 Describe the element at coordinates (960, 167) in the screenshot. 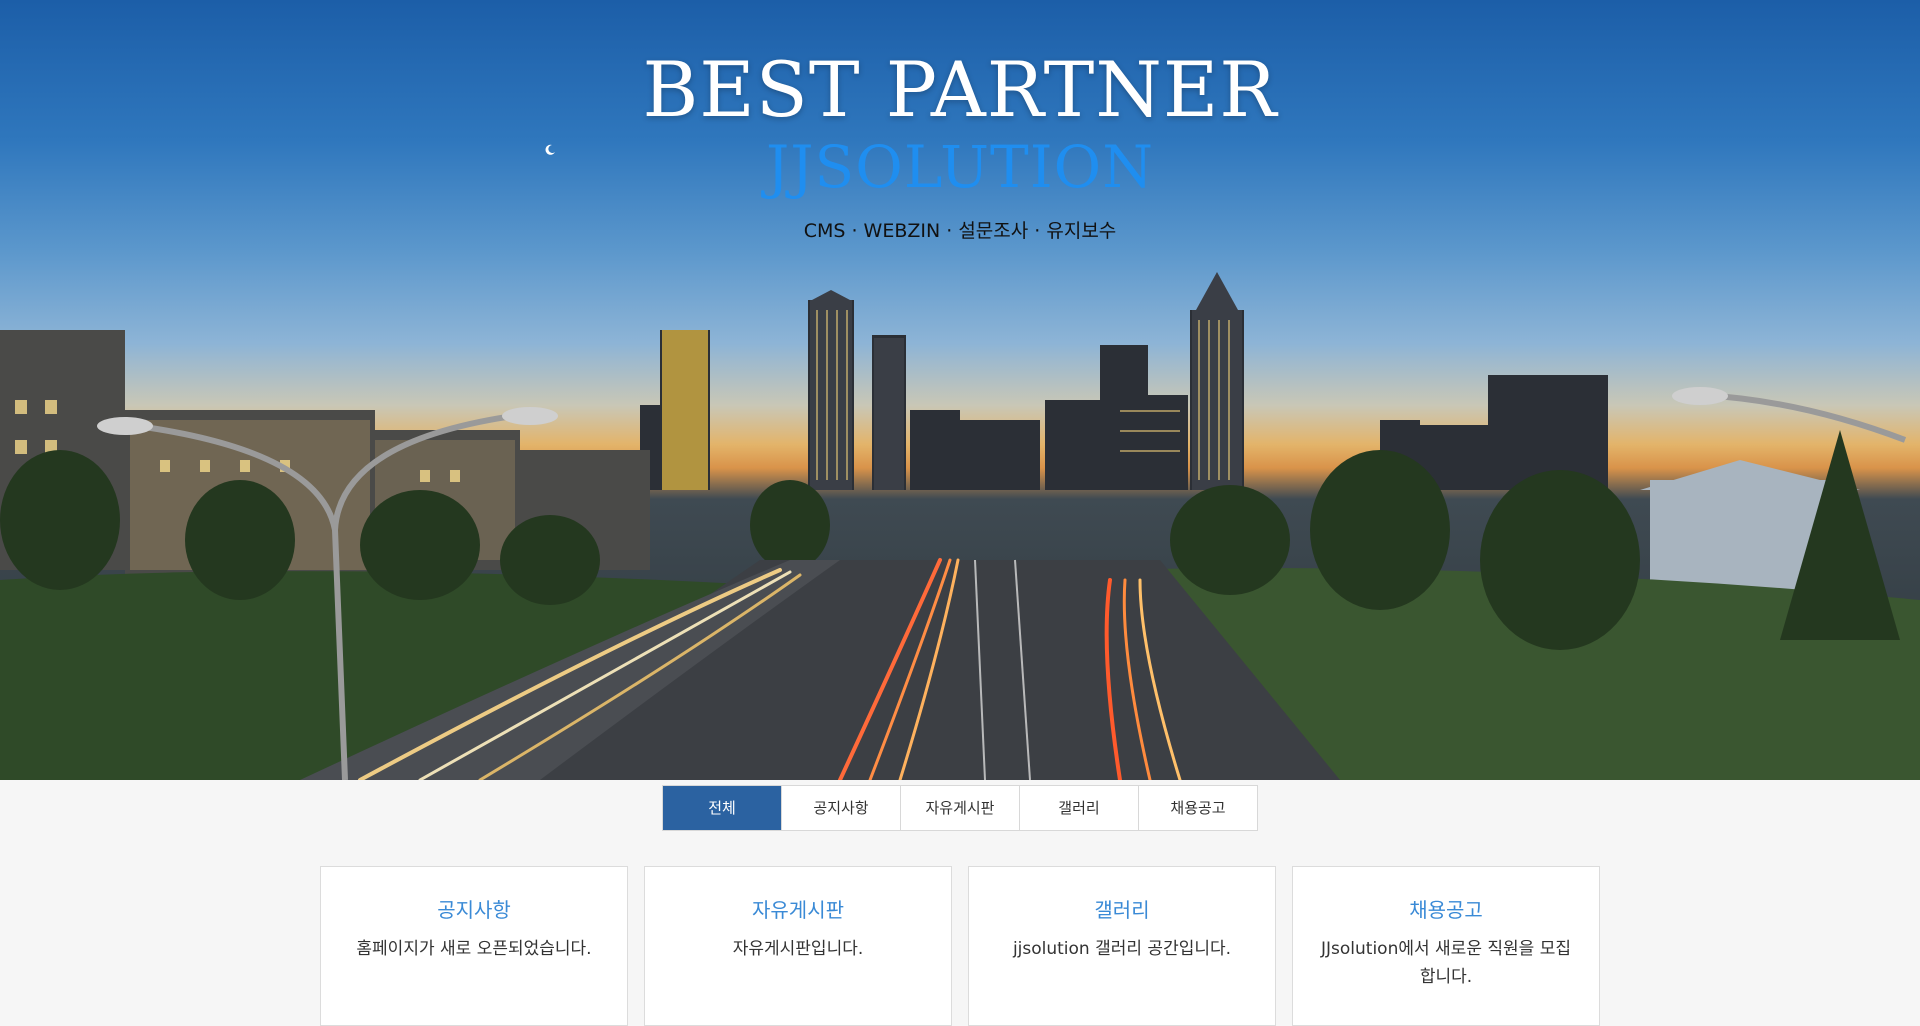

I see `hero-brand: JJSOLUTION` at that location.